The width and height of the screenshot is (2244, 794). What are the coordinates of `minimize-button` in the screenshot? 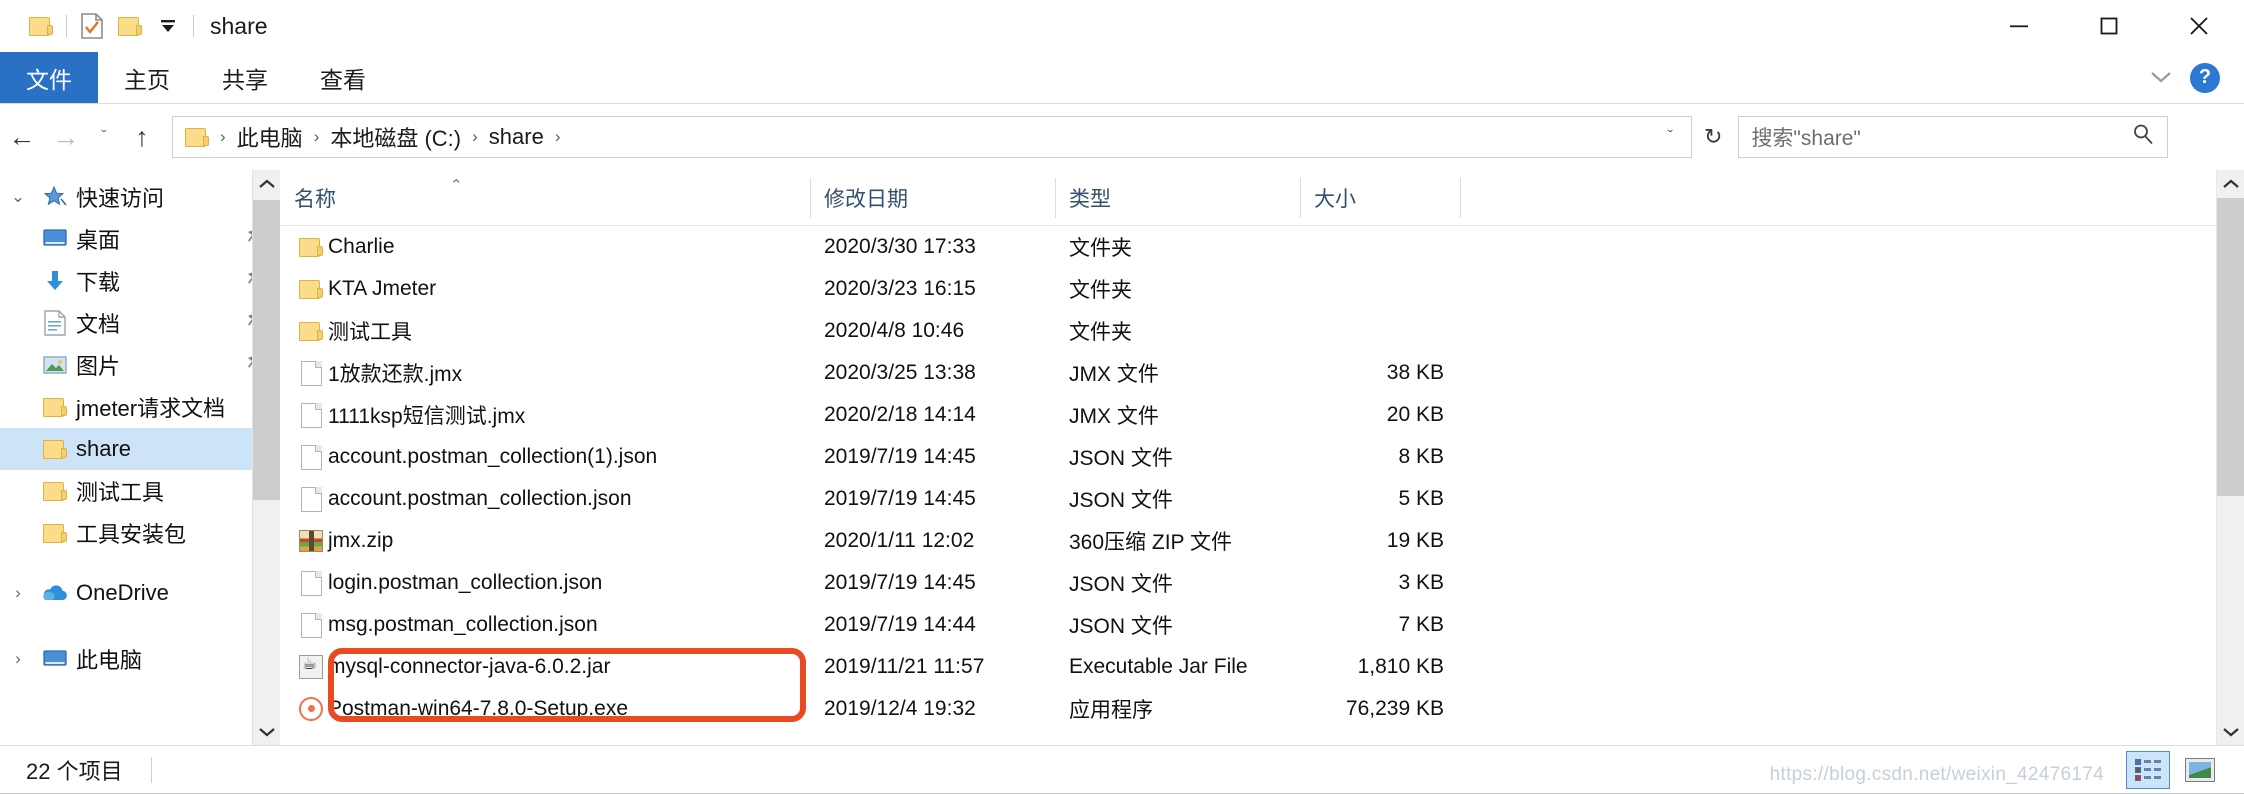 It's located at (2019, 26).